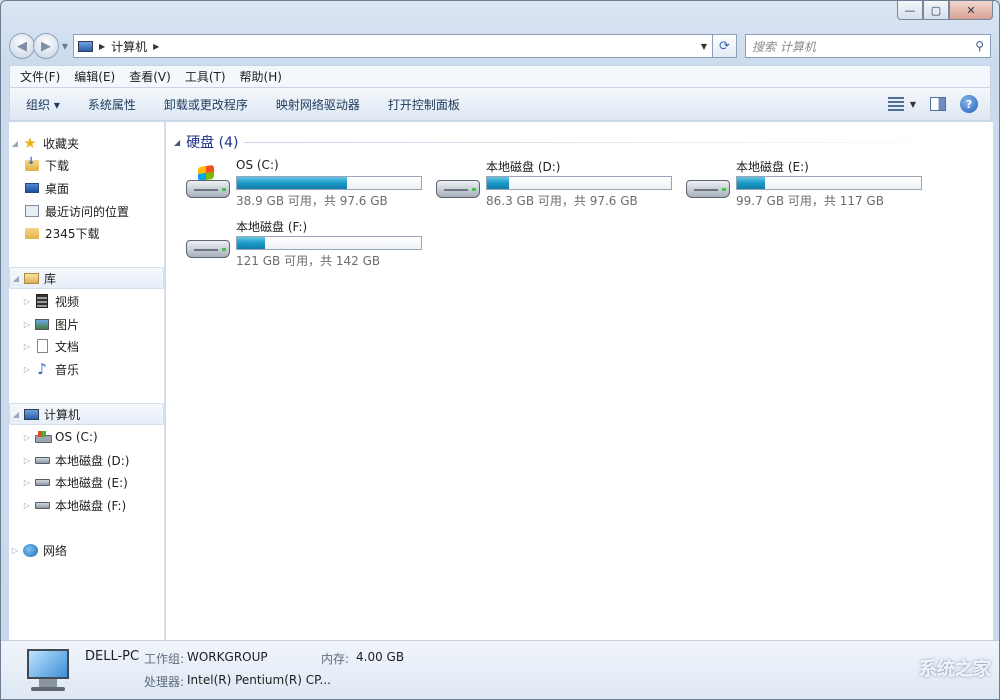 Image resolution: width=1000 pixels, height=700 pixels. Describe the element at coordinates (86, 211) in the screenshot. I see `nav-item-recent-places: 最近访问的位置` at that location.